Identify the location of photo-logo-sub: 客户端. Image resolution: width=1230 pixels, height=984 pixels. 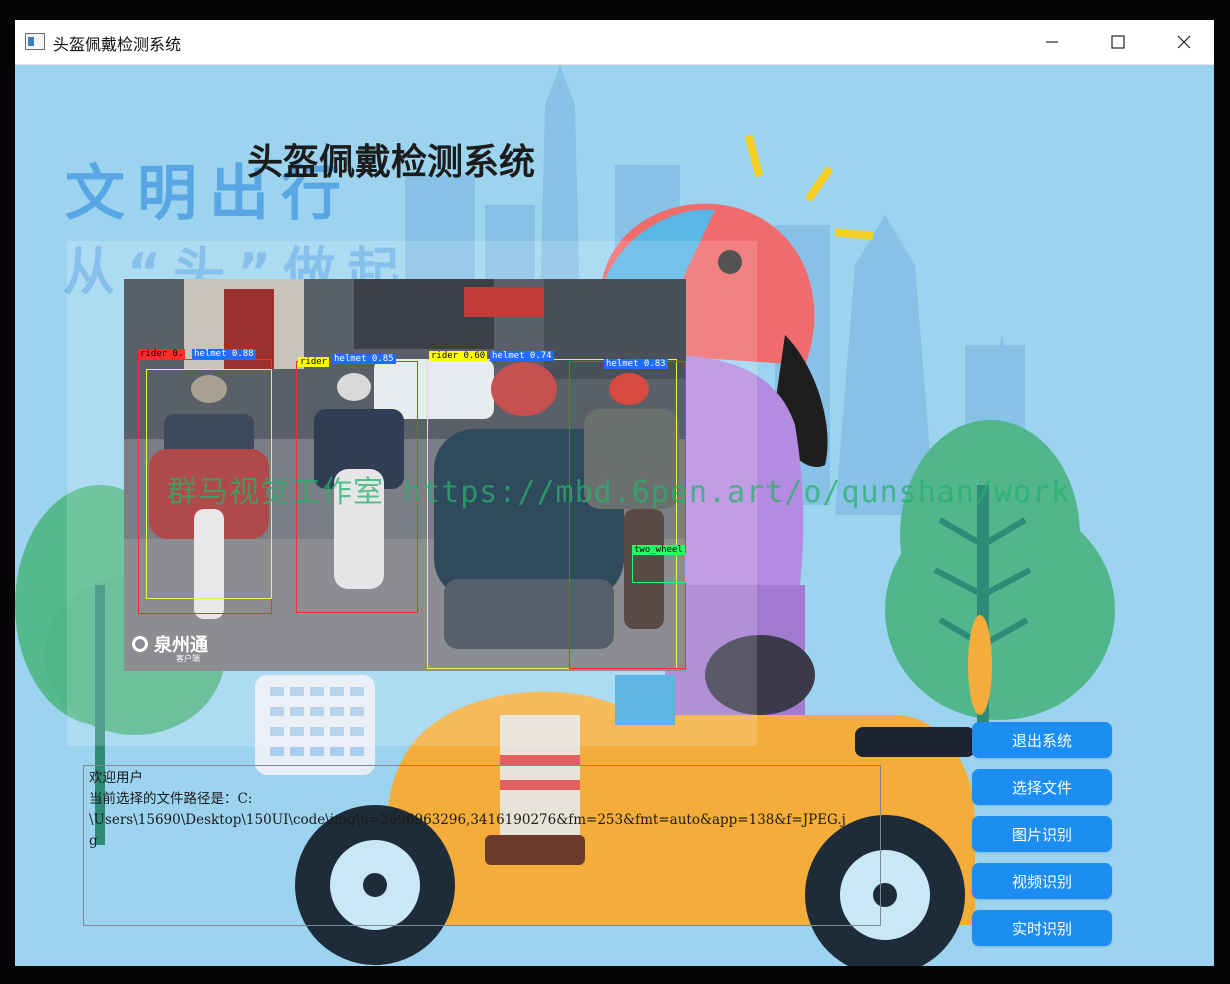
(188, 658).